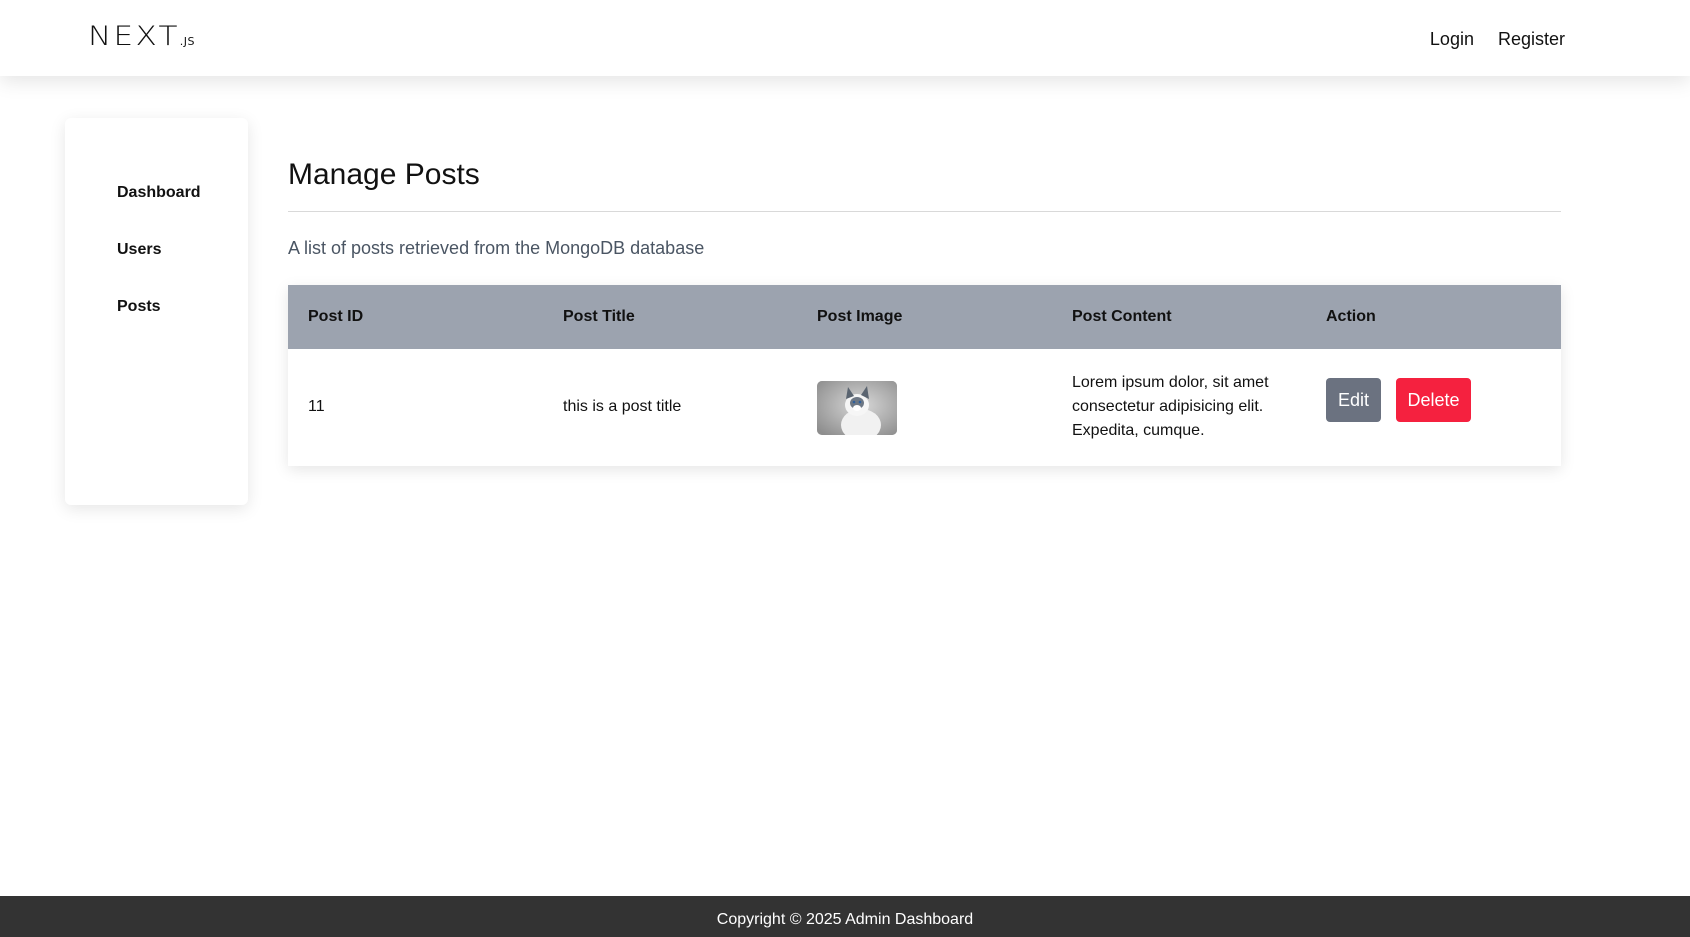 The height and width of the screenshot is (937, 1690). What do you see at coordinates (159, 193) in the screenshot?
I see `sidebar-item-dashboard: Dashboard` at bounding box center [159, 193].